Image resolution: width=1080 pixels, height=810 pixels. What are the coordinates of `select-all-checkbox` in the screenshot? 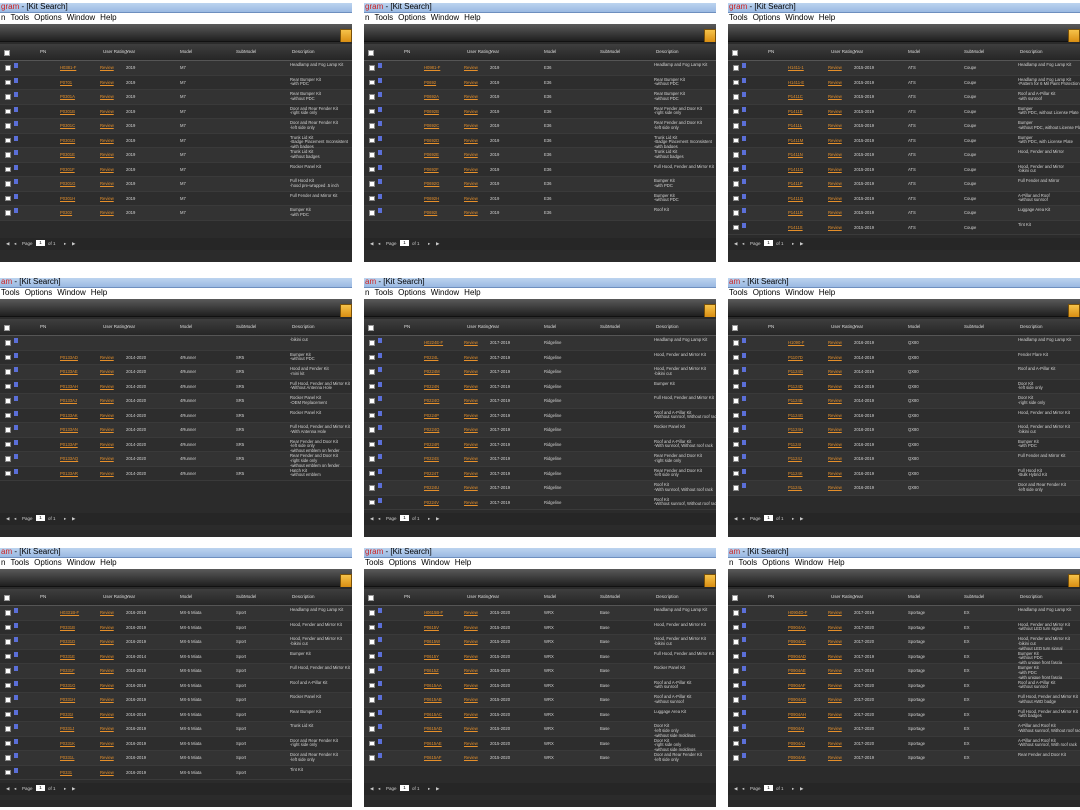 It's located at (7, 328).